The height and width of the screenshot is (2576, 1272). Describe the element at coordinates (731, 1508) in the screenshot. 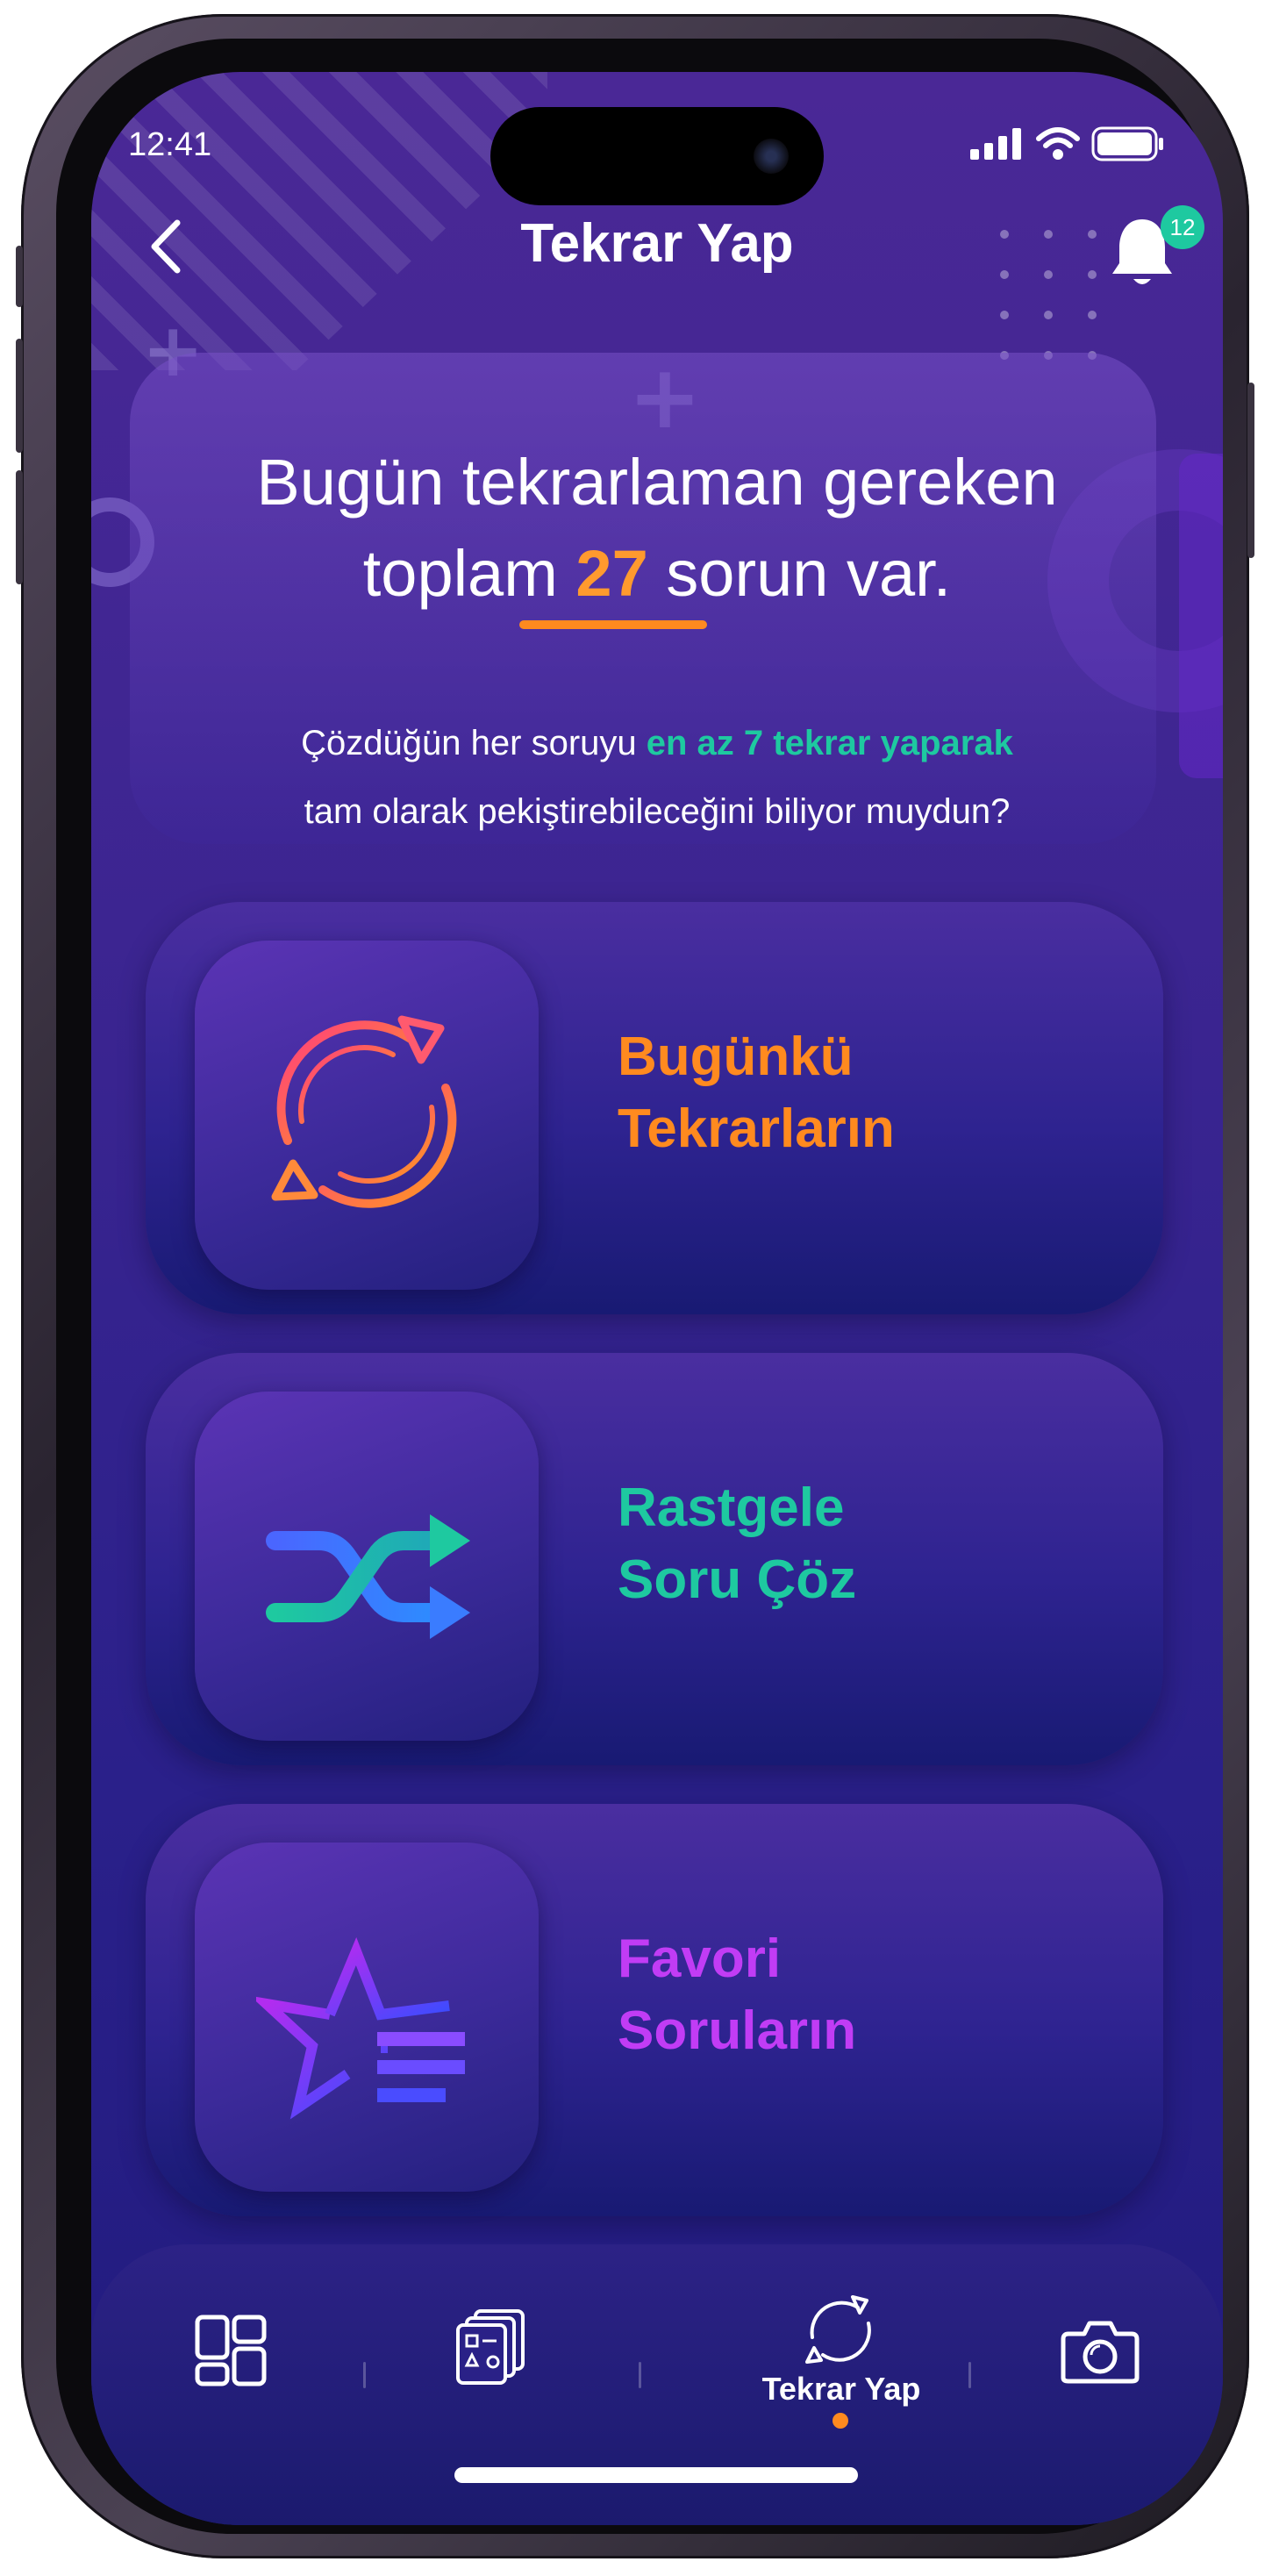

I see `menu-label-line-1: Rastgele` at that location.